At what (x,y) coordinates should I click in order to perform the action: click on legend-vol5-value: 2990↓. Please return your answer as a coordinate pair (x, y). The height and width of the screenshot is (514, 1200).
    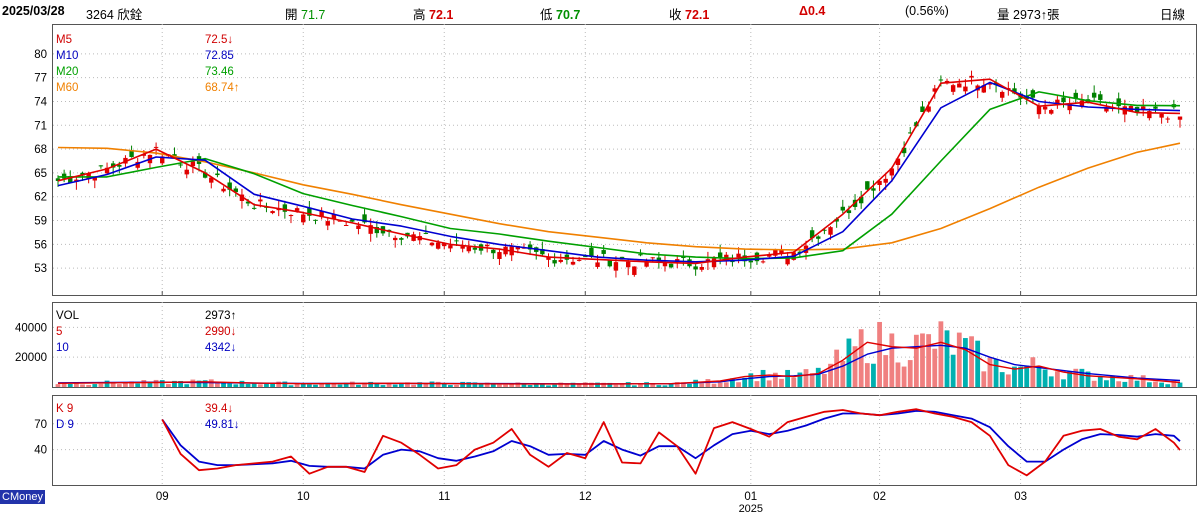
    Looking at the image, I should click on (220, 332).